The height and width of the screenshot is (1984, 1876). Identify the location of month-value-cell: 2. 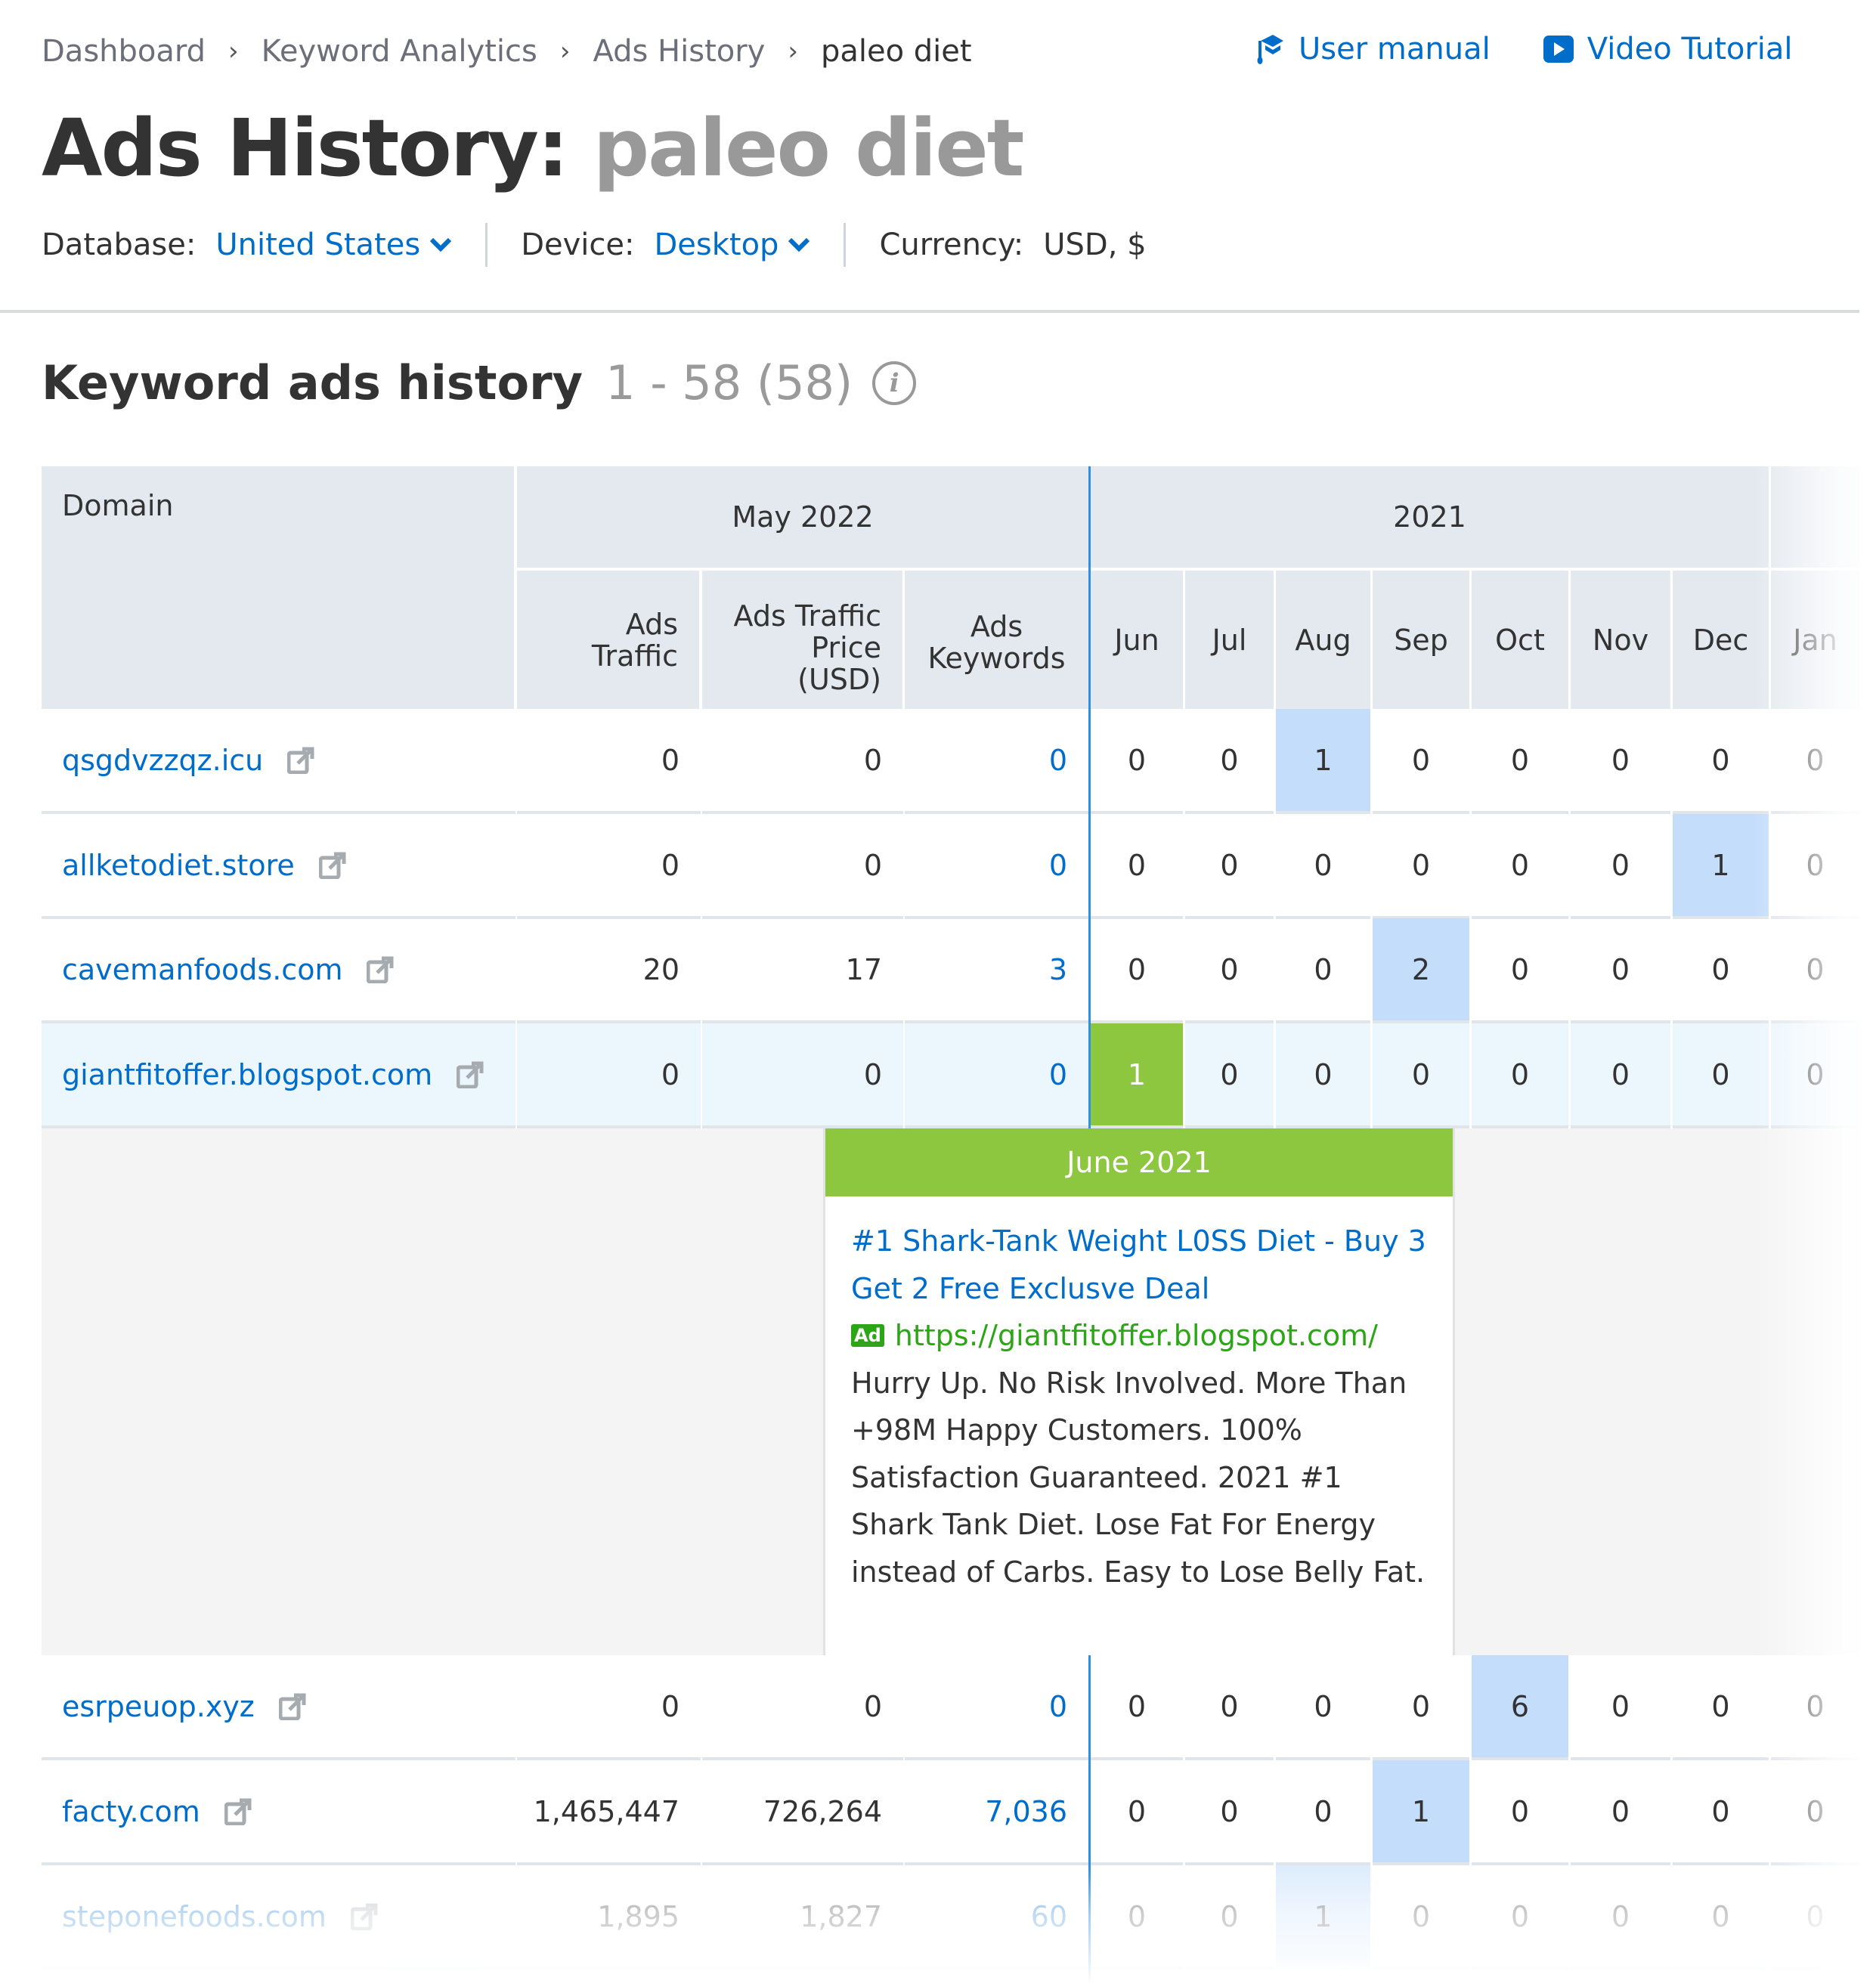
(1421, 970).